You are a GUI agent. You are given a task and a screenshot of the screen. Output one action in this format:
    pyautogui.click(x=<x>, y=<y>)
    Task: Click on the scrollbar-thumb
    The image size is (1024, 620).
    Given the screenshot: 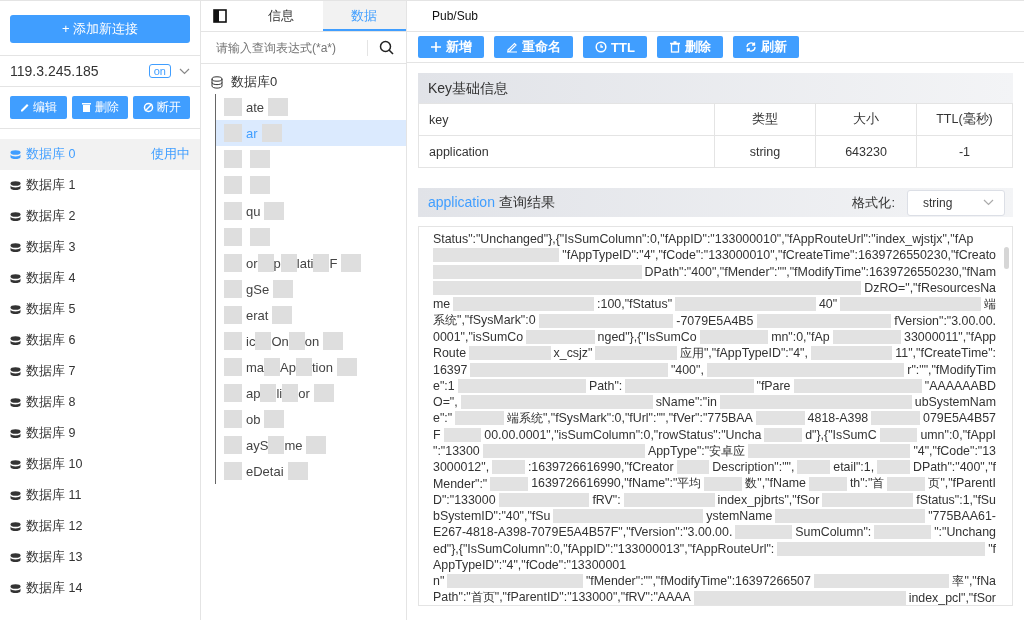 What is the action you would take?
    pyautogui.click(x=1006, y=258)
    